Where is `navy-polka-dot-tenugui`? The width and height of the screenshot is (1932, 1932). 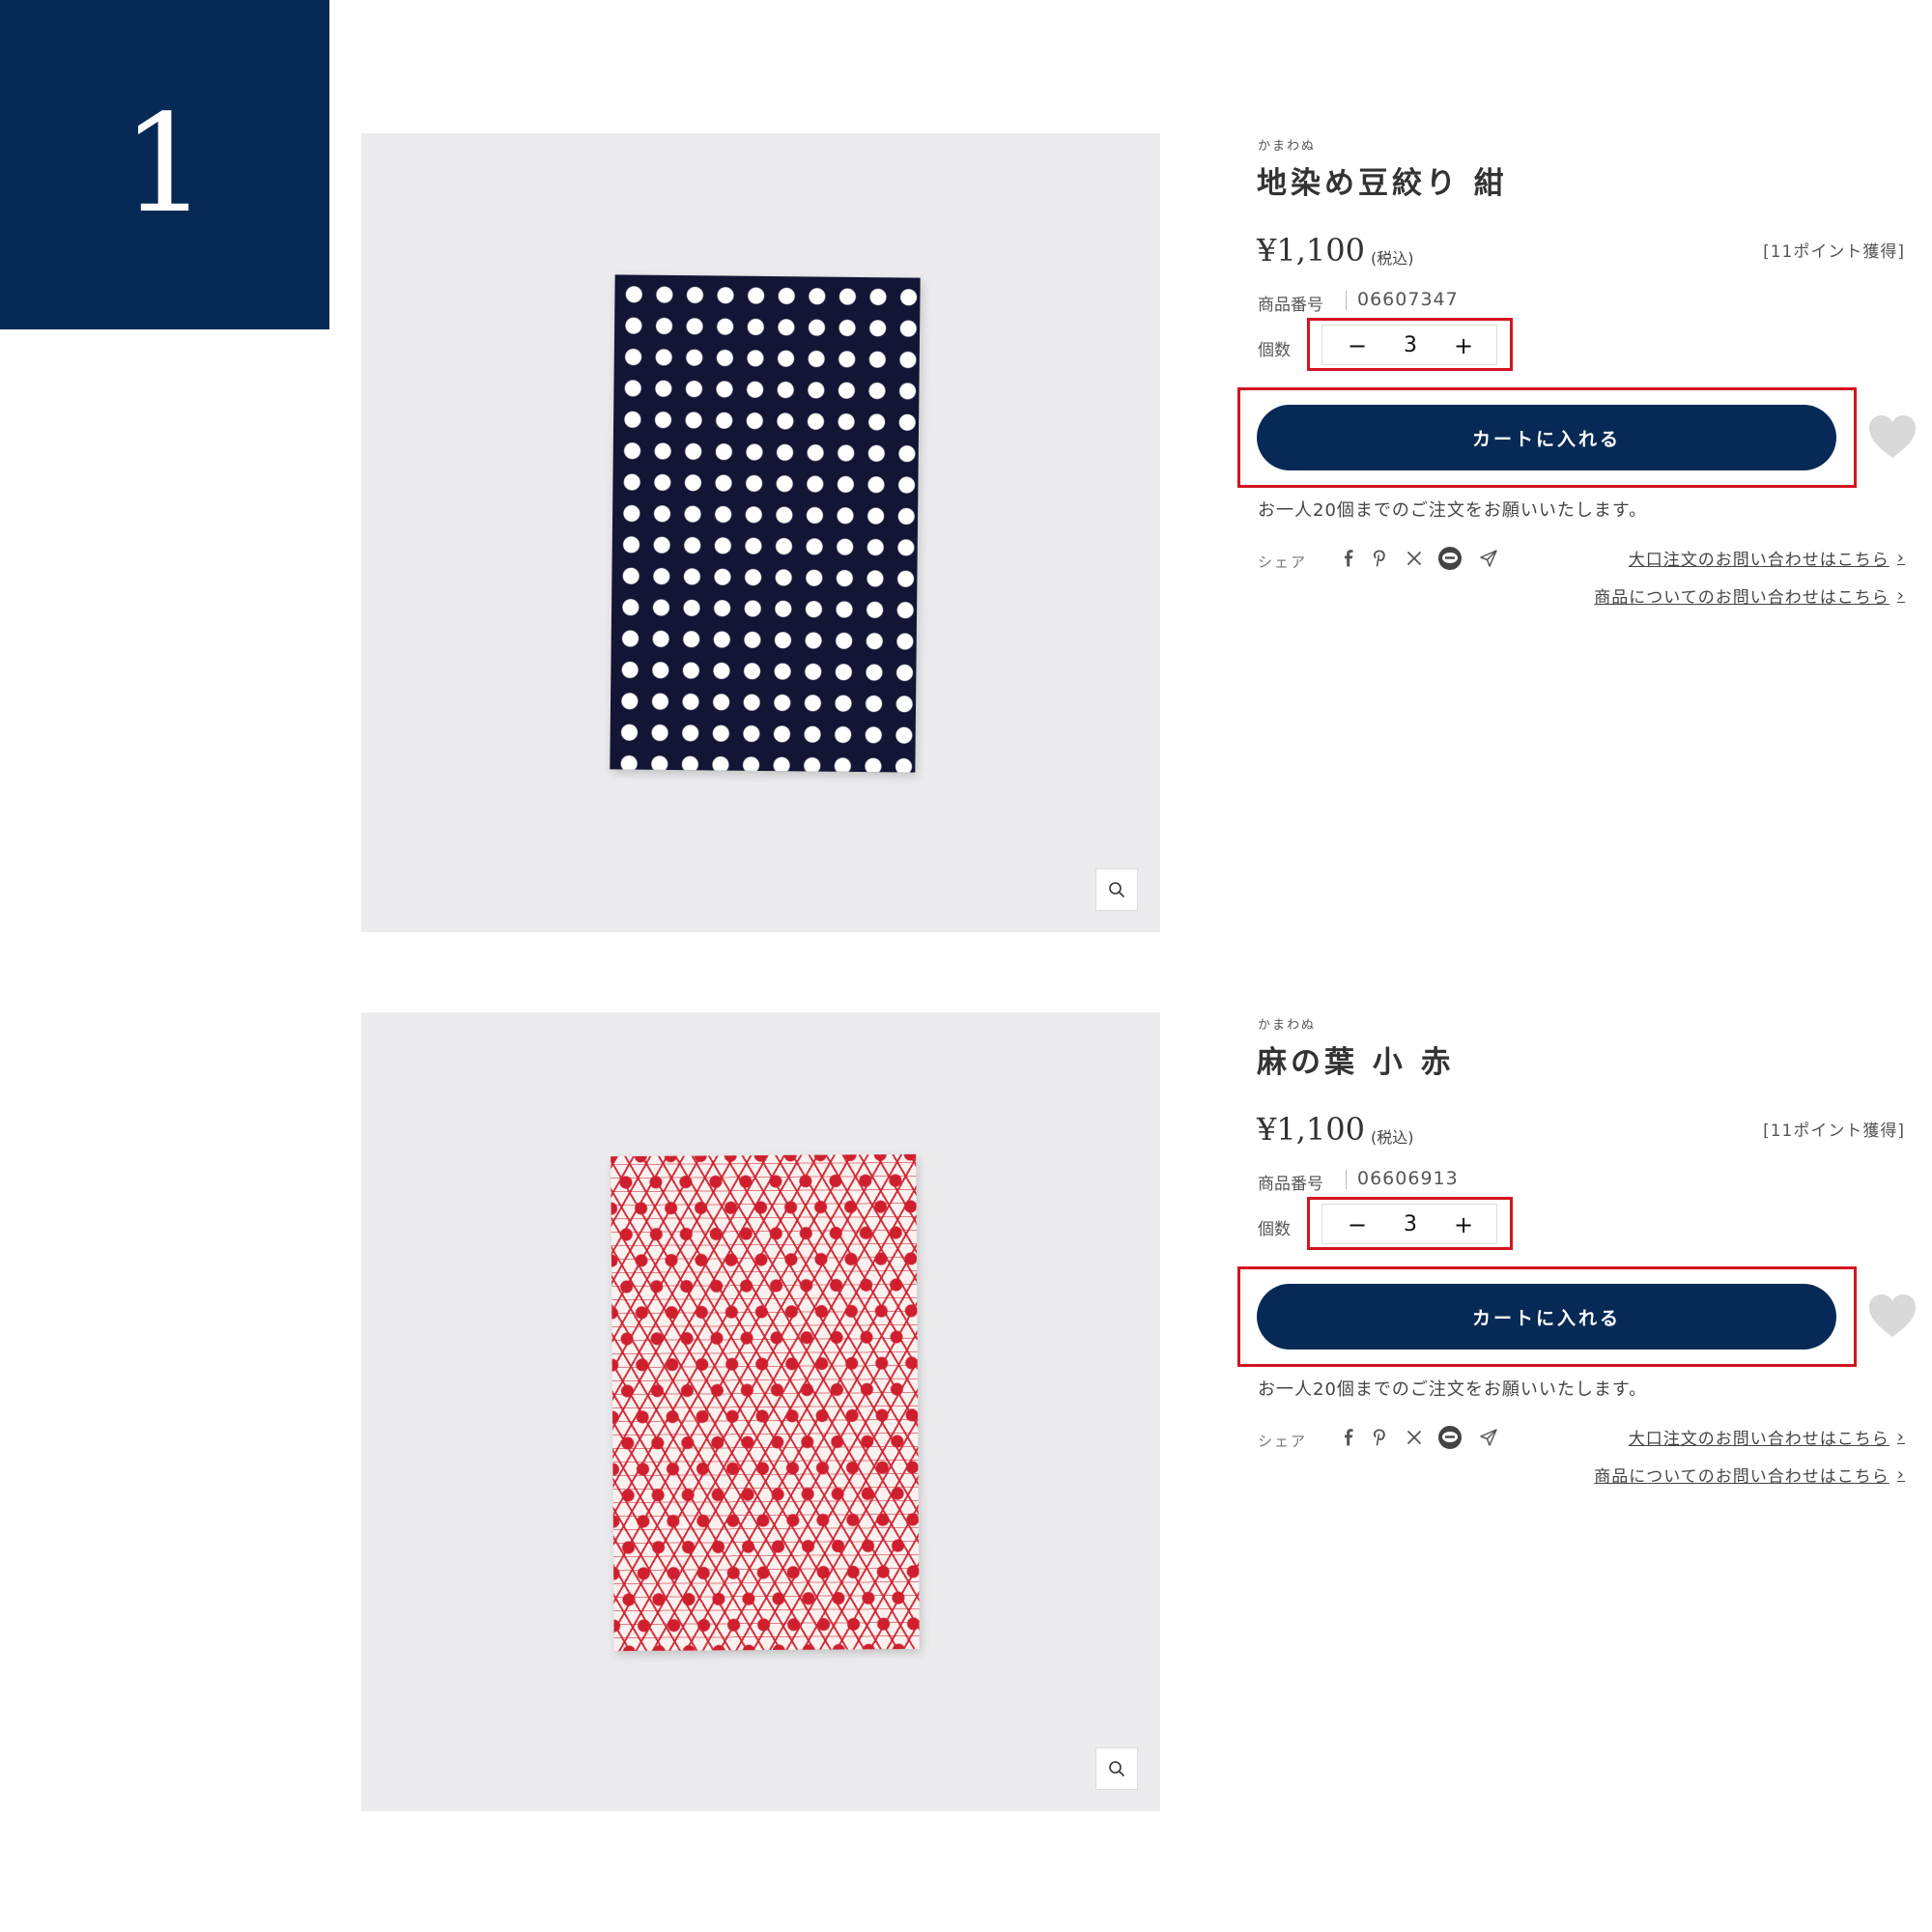
navy-polka-dot-tenugui is located at coordinates (765, 523).